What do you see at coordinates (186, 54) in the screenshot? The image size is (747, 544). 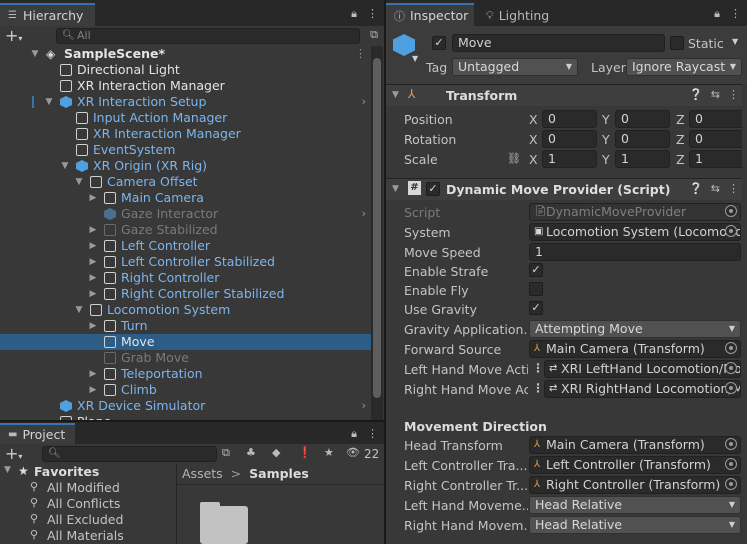 I see `scene-row: ▼ ◈ SampleScene* ⋮` at bounding box center [186, 54].